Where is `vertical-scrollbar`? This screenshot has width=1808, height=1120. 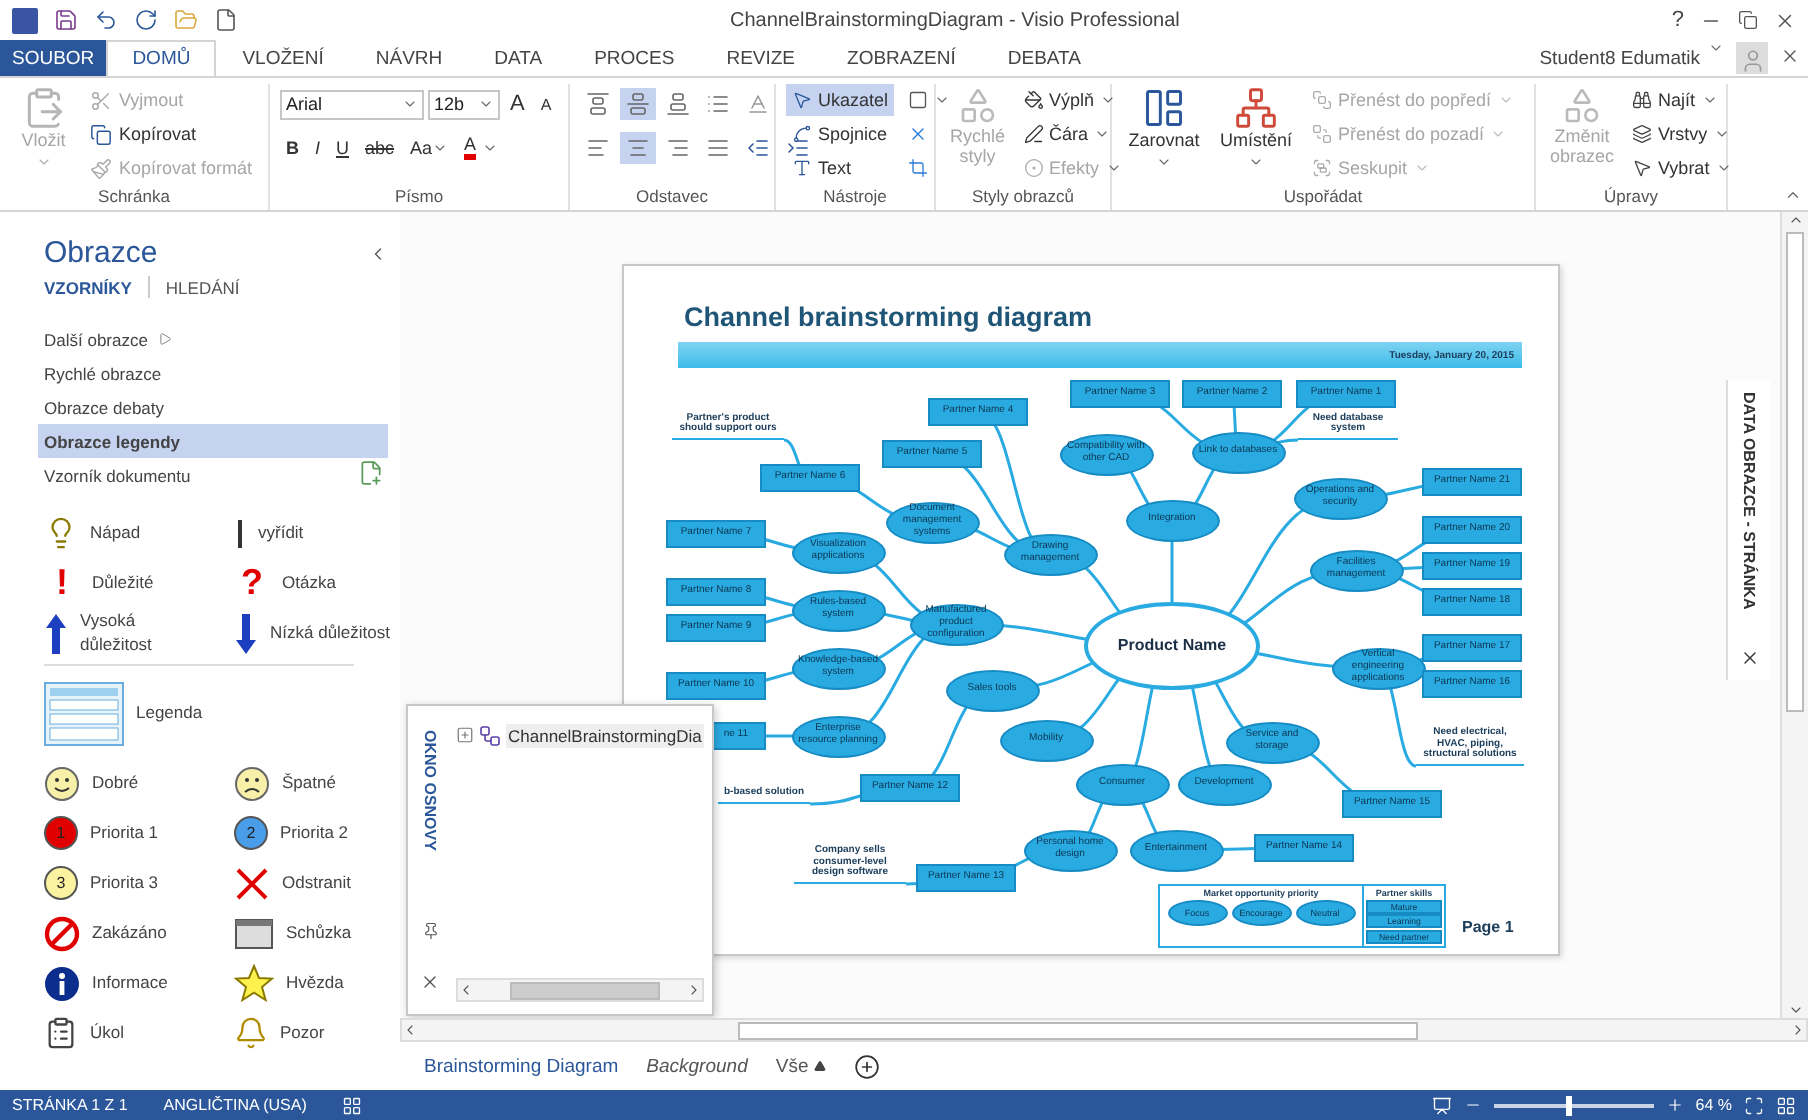 vertical-scrollbar is located at coordinates (1794, 615).